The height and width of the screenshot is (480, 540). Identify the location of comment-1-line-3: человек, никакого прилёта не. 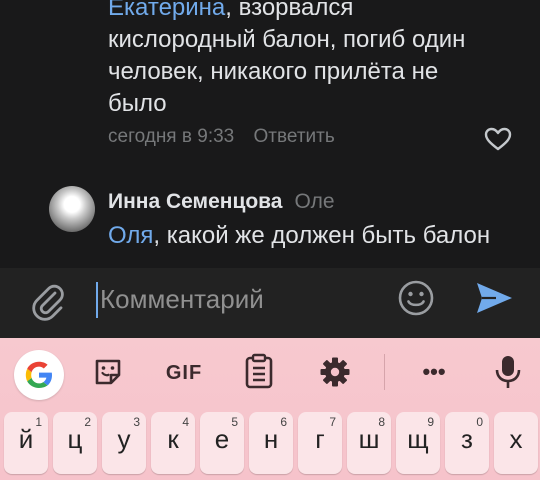
(273, 71).